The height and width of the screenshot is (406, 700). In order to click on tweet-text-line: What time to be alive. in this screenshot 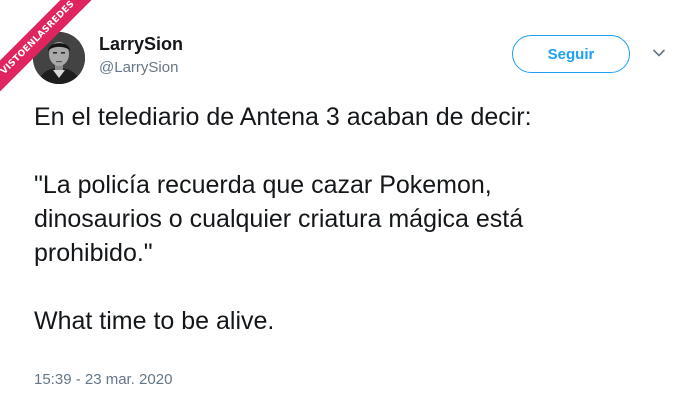, I will do `click(154, 321)`.